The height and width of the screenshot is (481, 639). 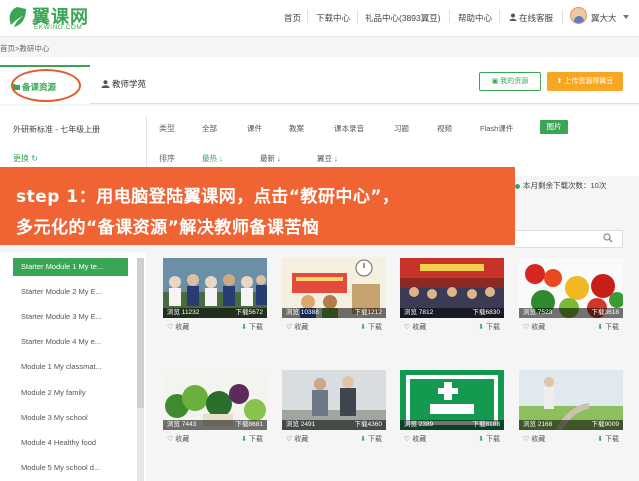 I want to click on type-video: 视频, so click(x=444, y=128).